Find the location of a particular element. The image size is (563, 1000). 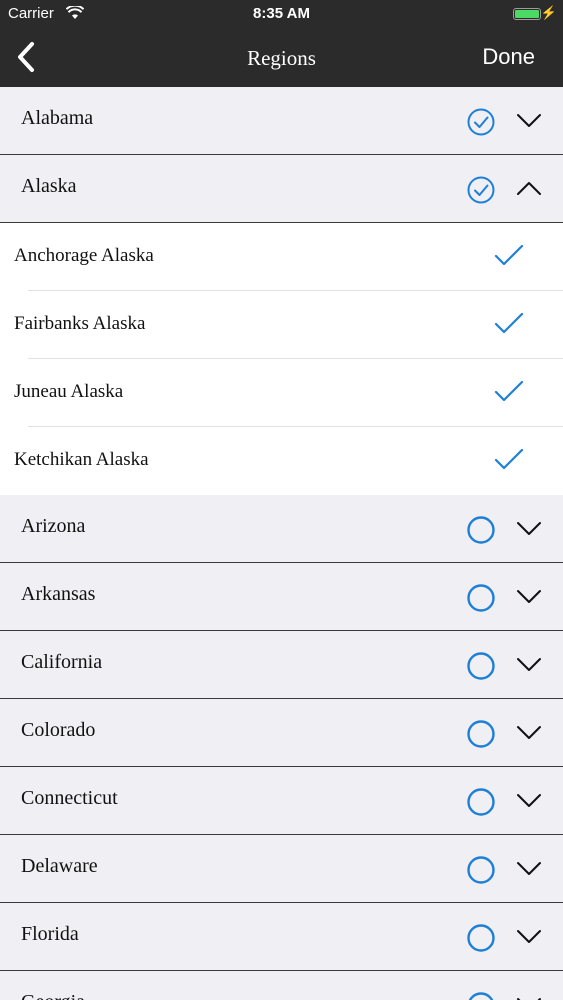

battery-icon is located at coordinates (527, 14).